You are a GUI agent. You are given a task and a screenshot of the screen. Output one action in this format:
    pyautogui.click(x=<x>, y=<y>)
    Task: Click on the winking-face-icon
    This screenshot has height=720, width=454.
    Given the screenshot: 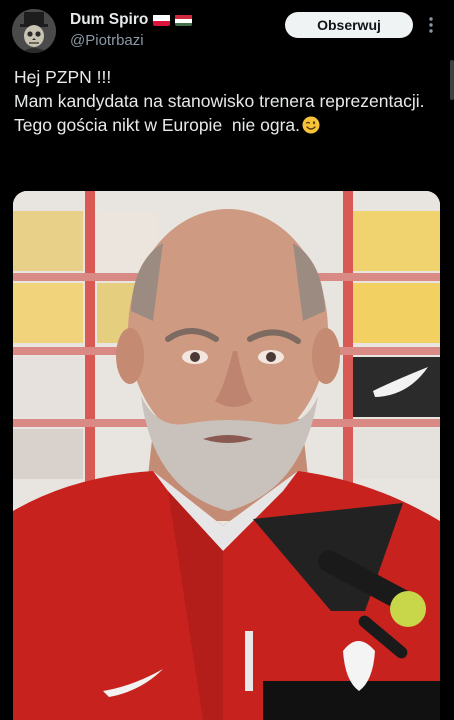 What is the action you would take?
    pyautogui.click(x=311, y=125)
    